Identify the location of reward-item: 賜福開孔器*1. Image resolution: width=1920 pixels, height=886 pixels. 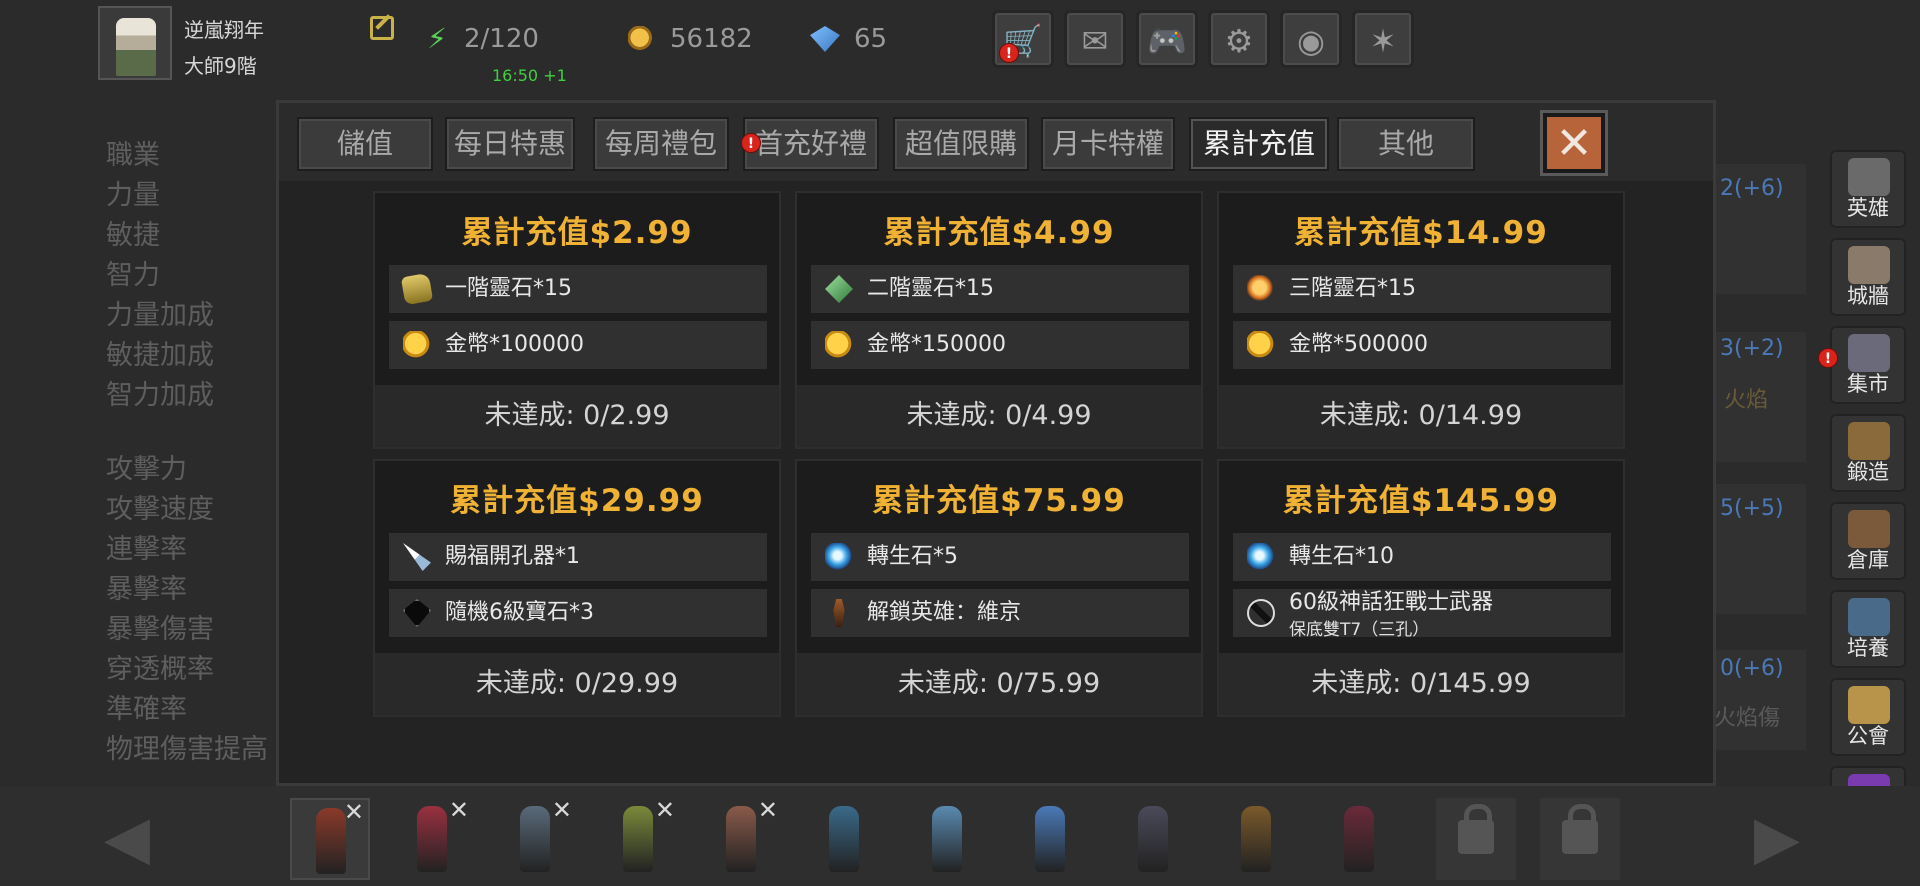
(578, 557).